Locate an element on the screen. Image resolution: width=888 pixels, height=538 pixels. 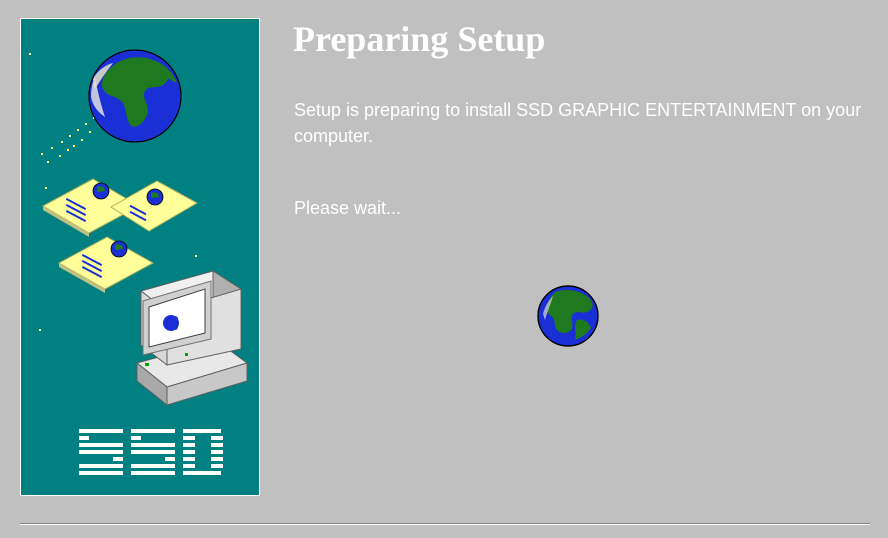
ssd-logo is located at coordinates (151, 452).